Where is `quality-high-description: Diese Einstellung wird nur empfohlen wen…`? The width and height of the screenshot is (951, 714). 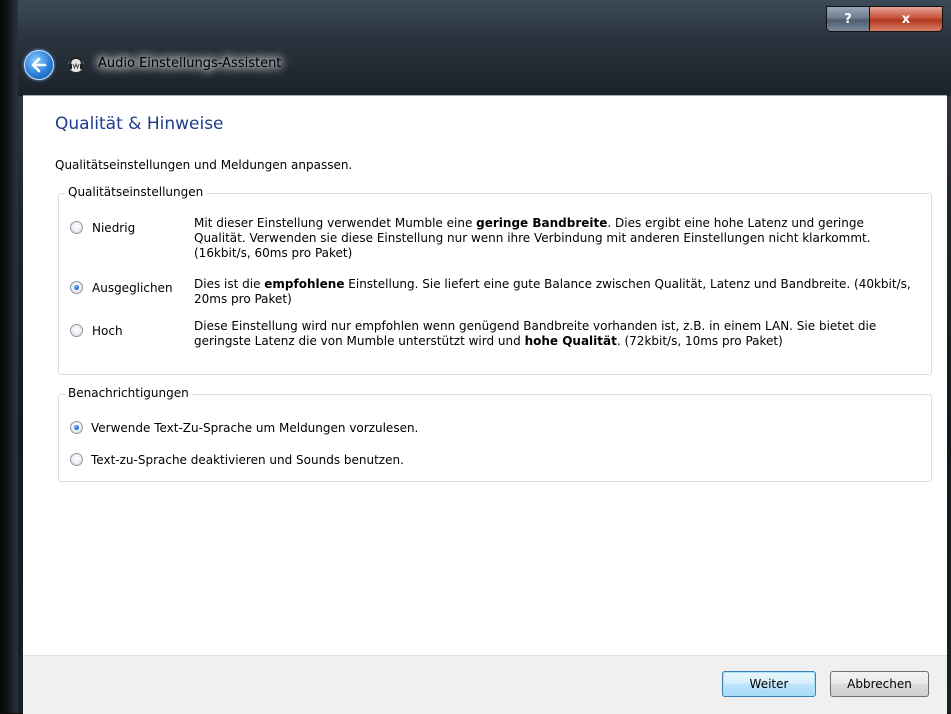 quality-high-description: Diese Einstellung wird nur empfohlen wen… is located at coordinates (535, 333).